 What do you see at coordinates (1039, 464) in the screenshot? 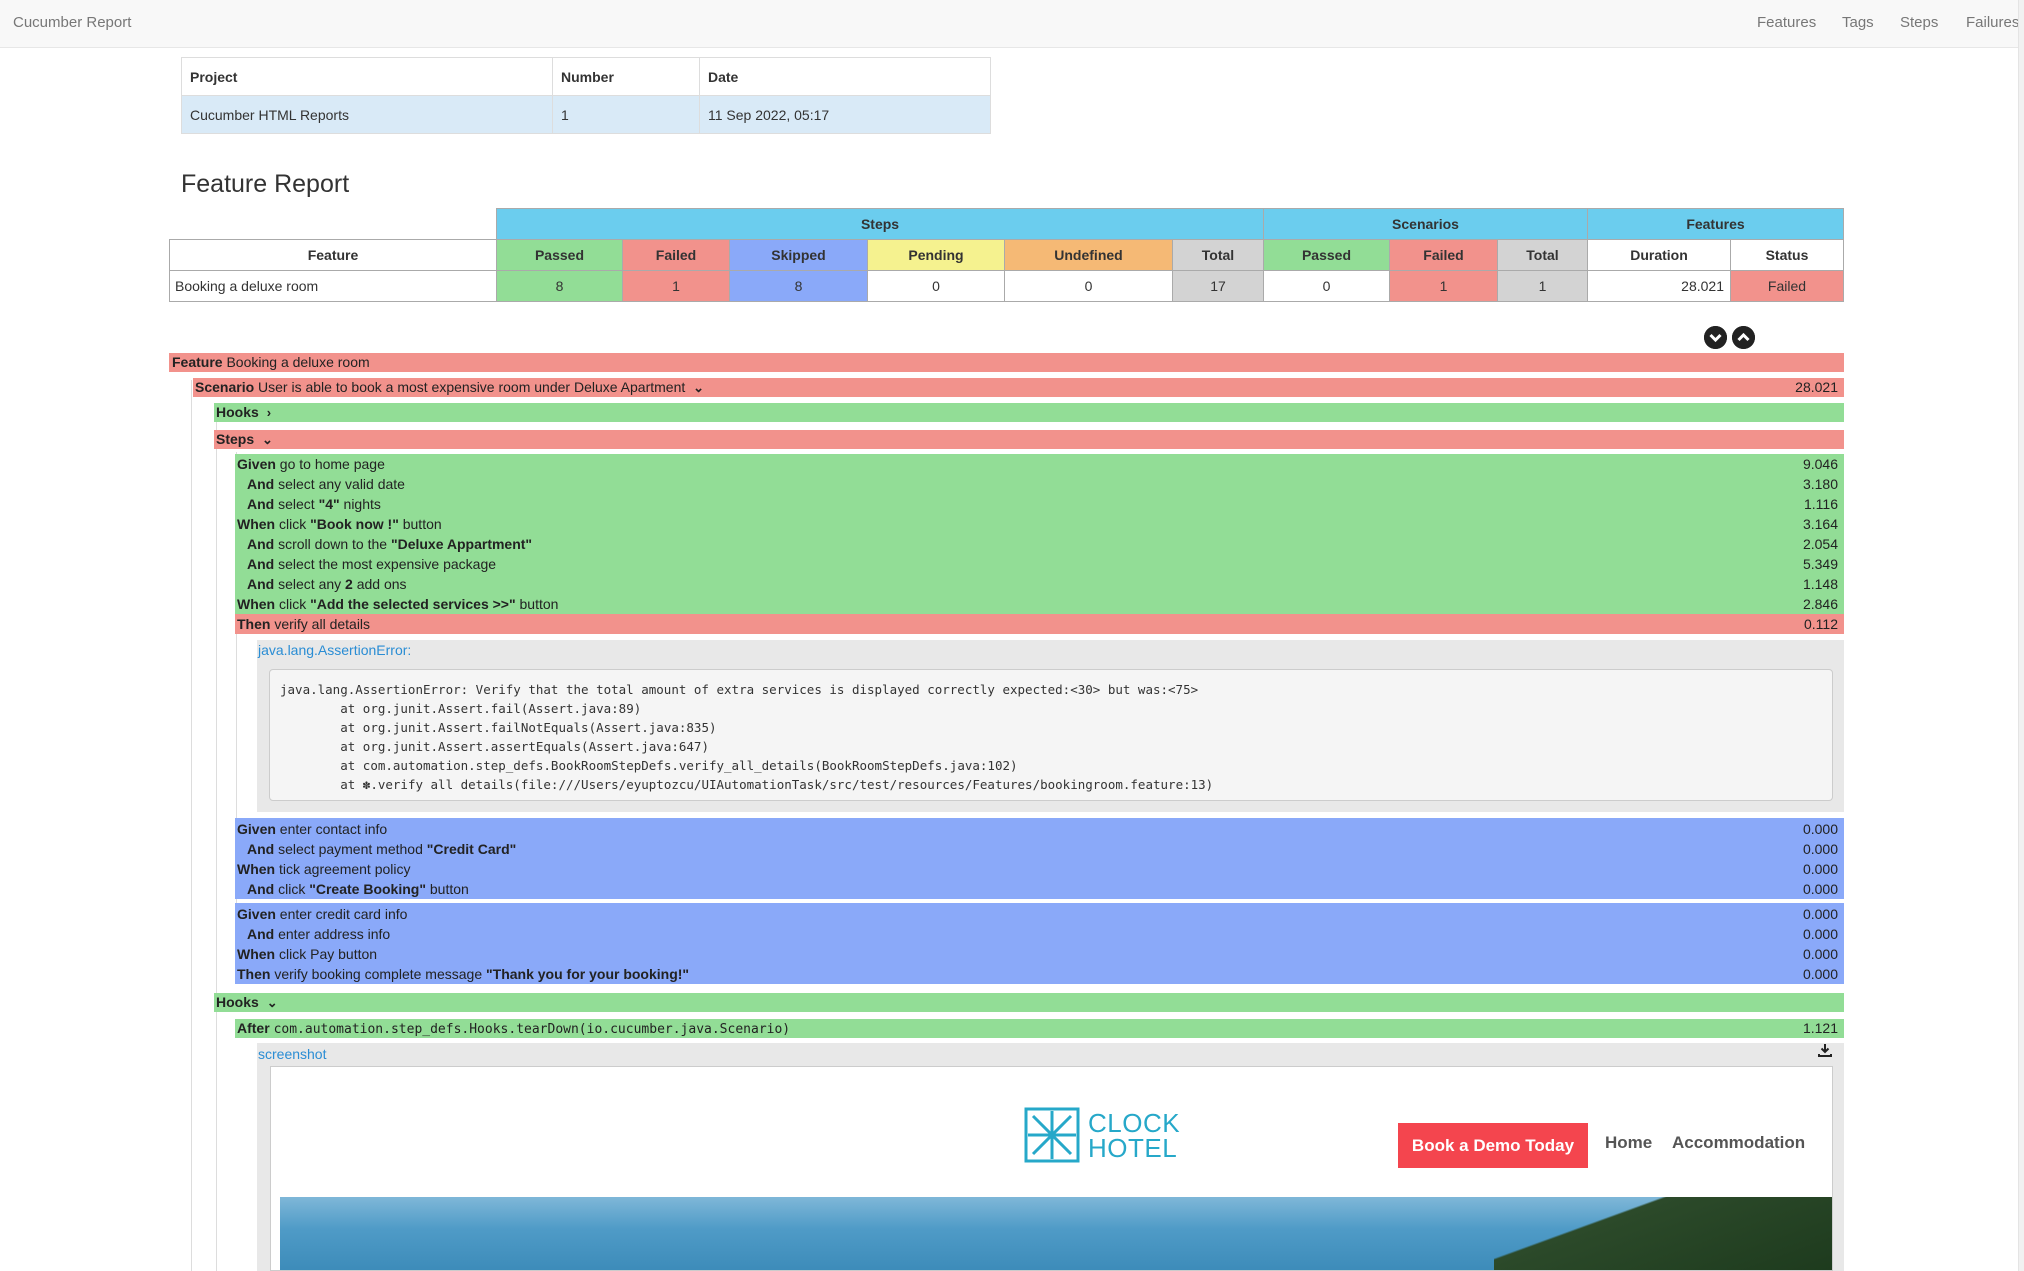
I see `step-row: Given go to home page 9.046` at bounding box center [1039, 464].